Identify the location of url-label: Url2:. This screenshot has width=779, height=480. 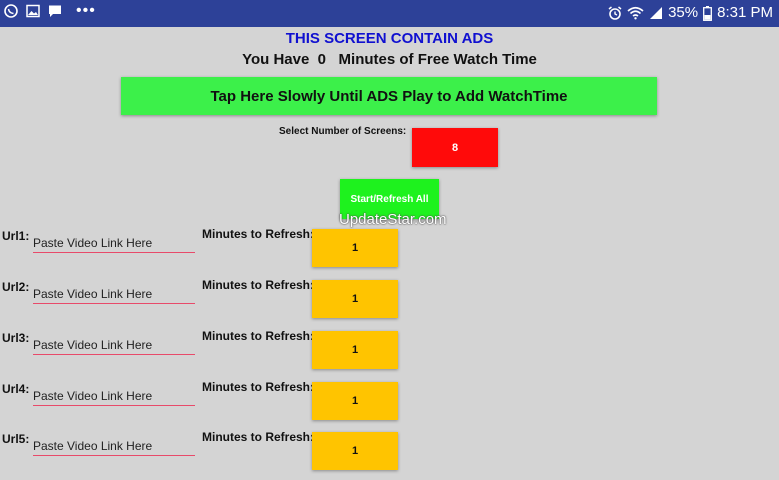
(16, 287).